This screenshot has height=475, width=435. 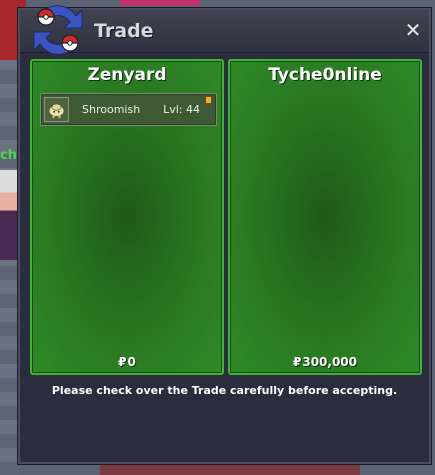 I want to click on trade-logo-icon, so click(x=58, y=30).